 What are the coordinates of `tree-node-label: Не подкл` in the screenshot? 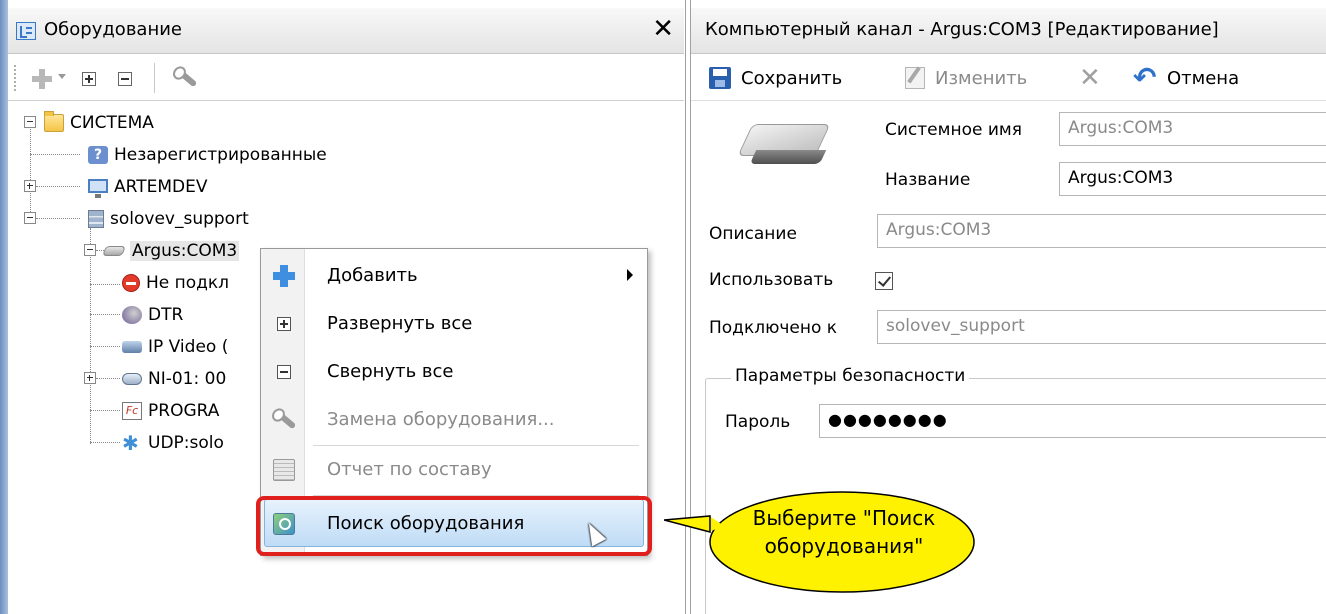 It's located at (188, 283).